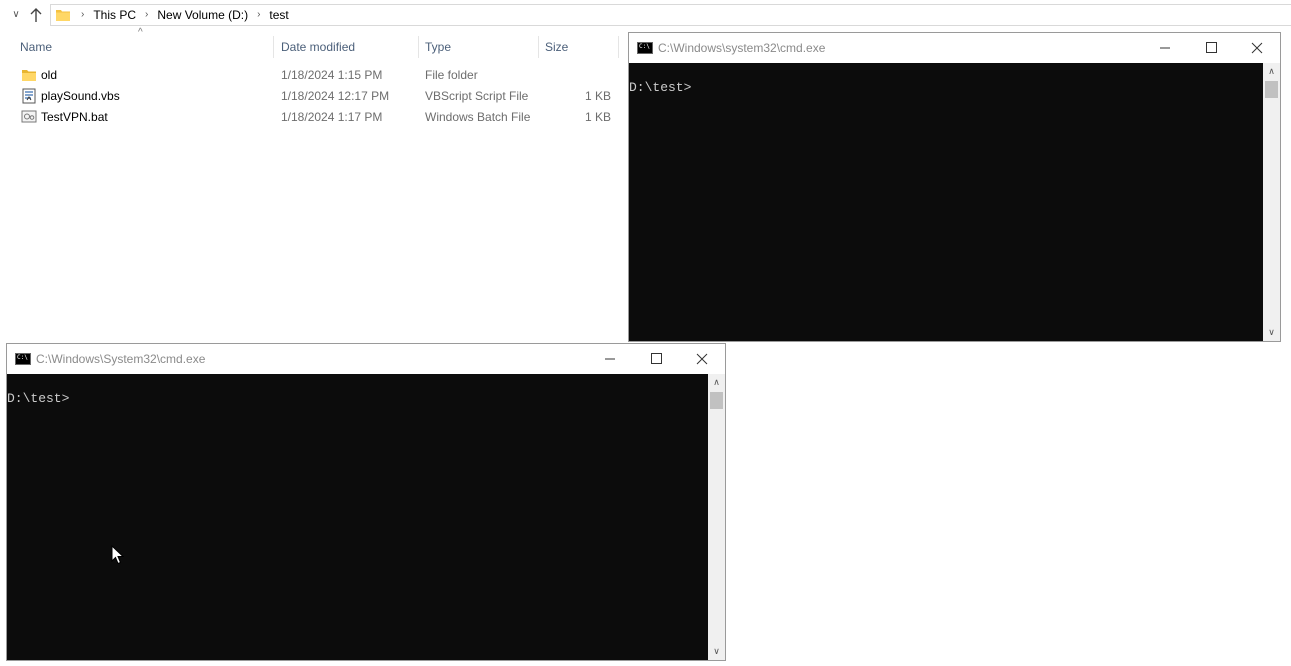  What do you see at coordinates (335, 96) in the screenshot?
I see `file-date: 1/18/2024 12:17 PM` at bounding box center [335, 96].